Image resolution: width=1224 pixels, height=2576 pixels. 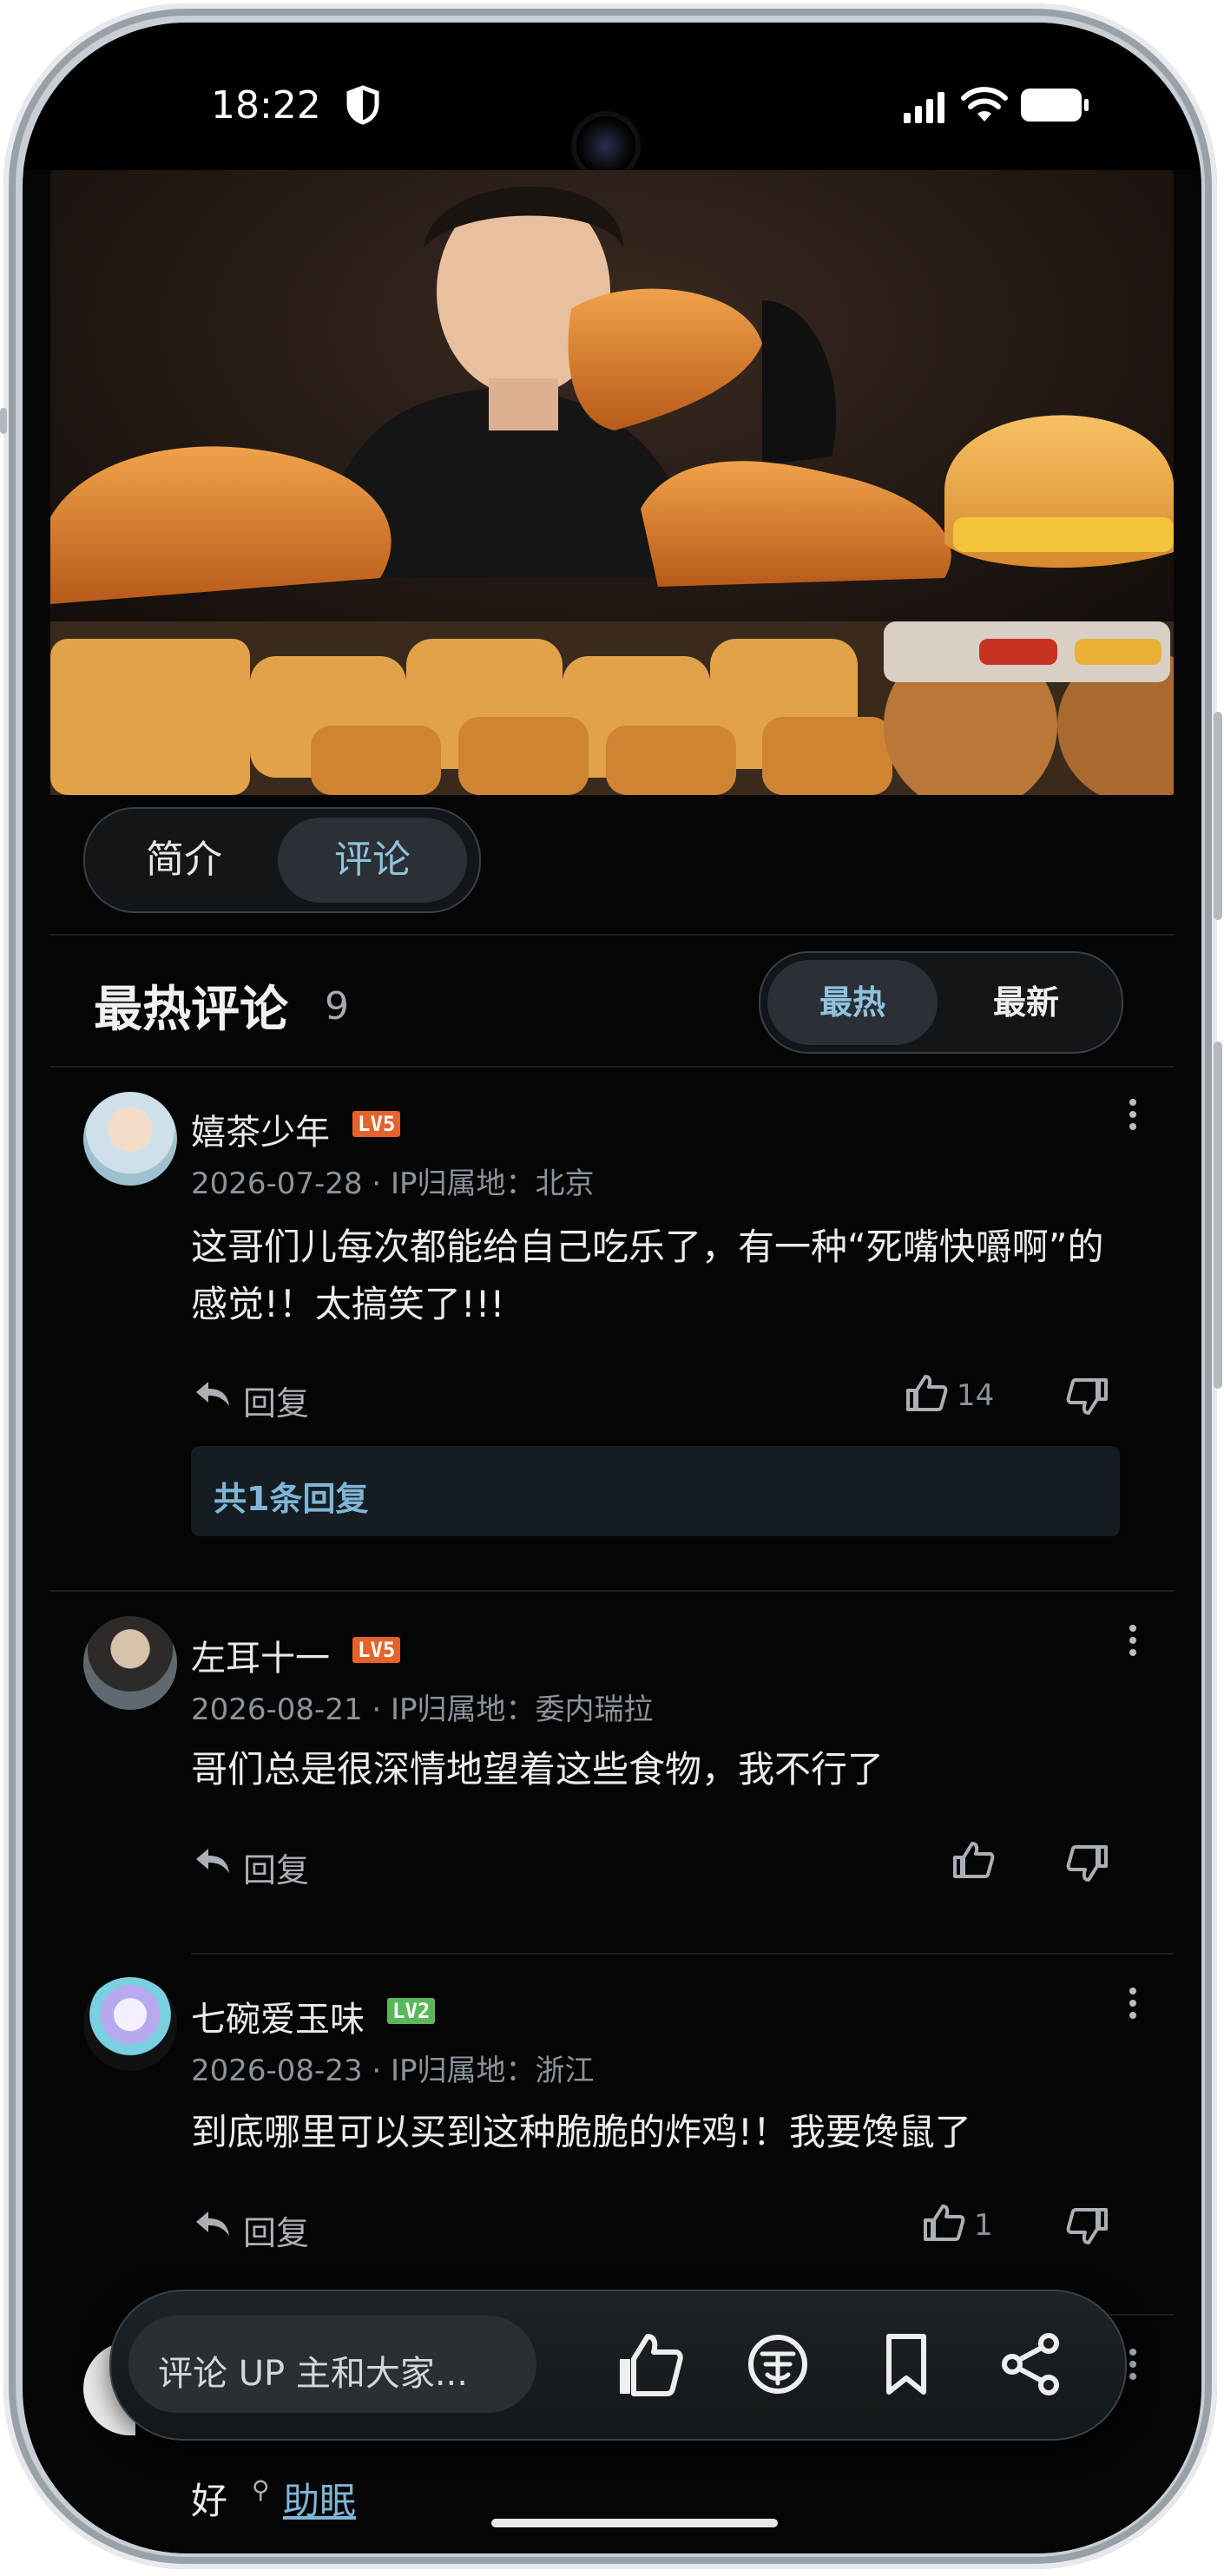 What do you see at coordinates (362, 105) in the screenshot?
I see `shield-icon` at bounding box center [362, 105].